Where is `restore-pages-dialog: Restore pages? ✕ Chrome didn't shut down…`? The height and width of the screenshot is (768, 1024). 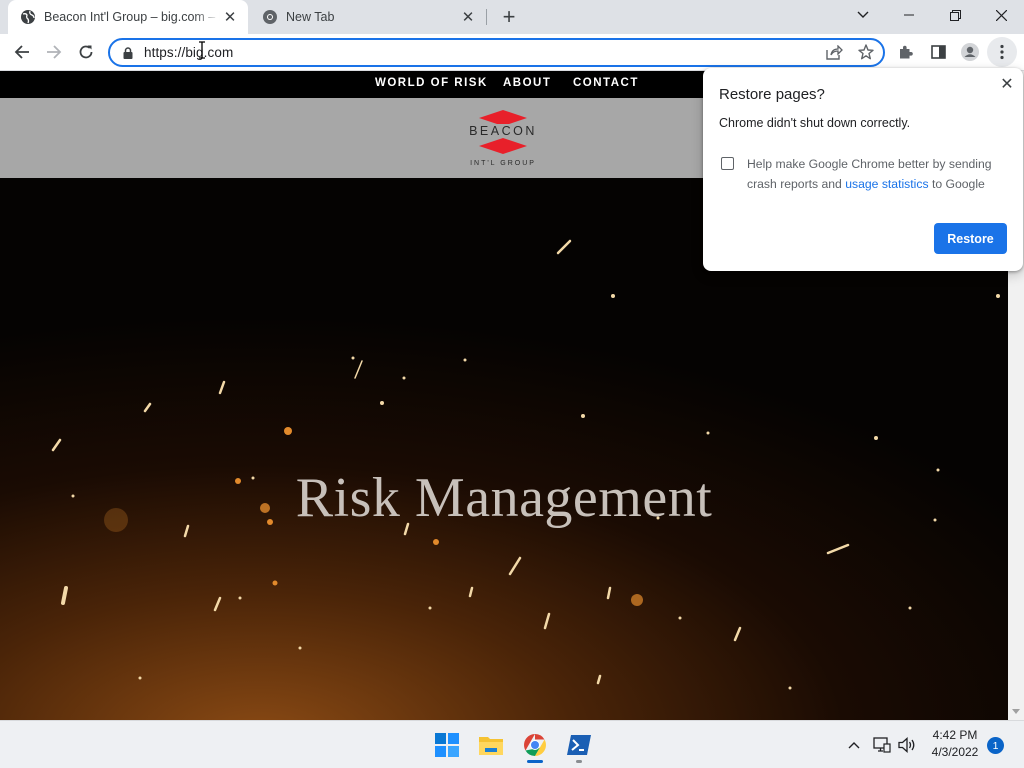
restore-pages-dialog: Restore pages? ✕ Chrome didn't shut down… is located at coordinates (863, 169).